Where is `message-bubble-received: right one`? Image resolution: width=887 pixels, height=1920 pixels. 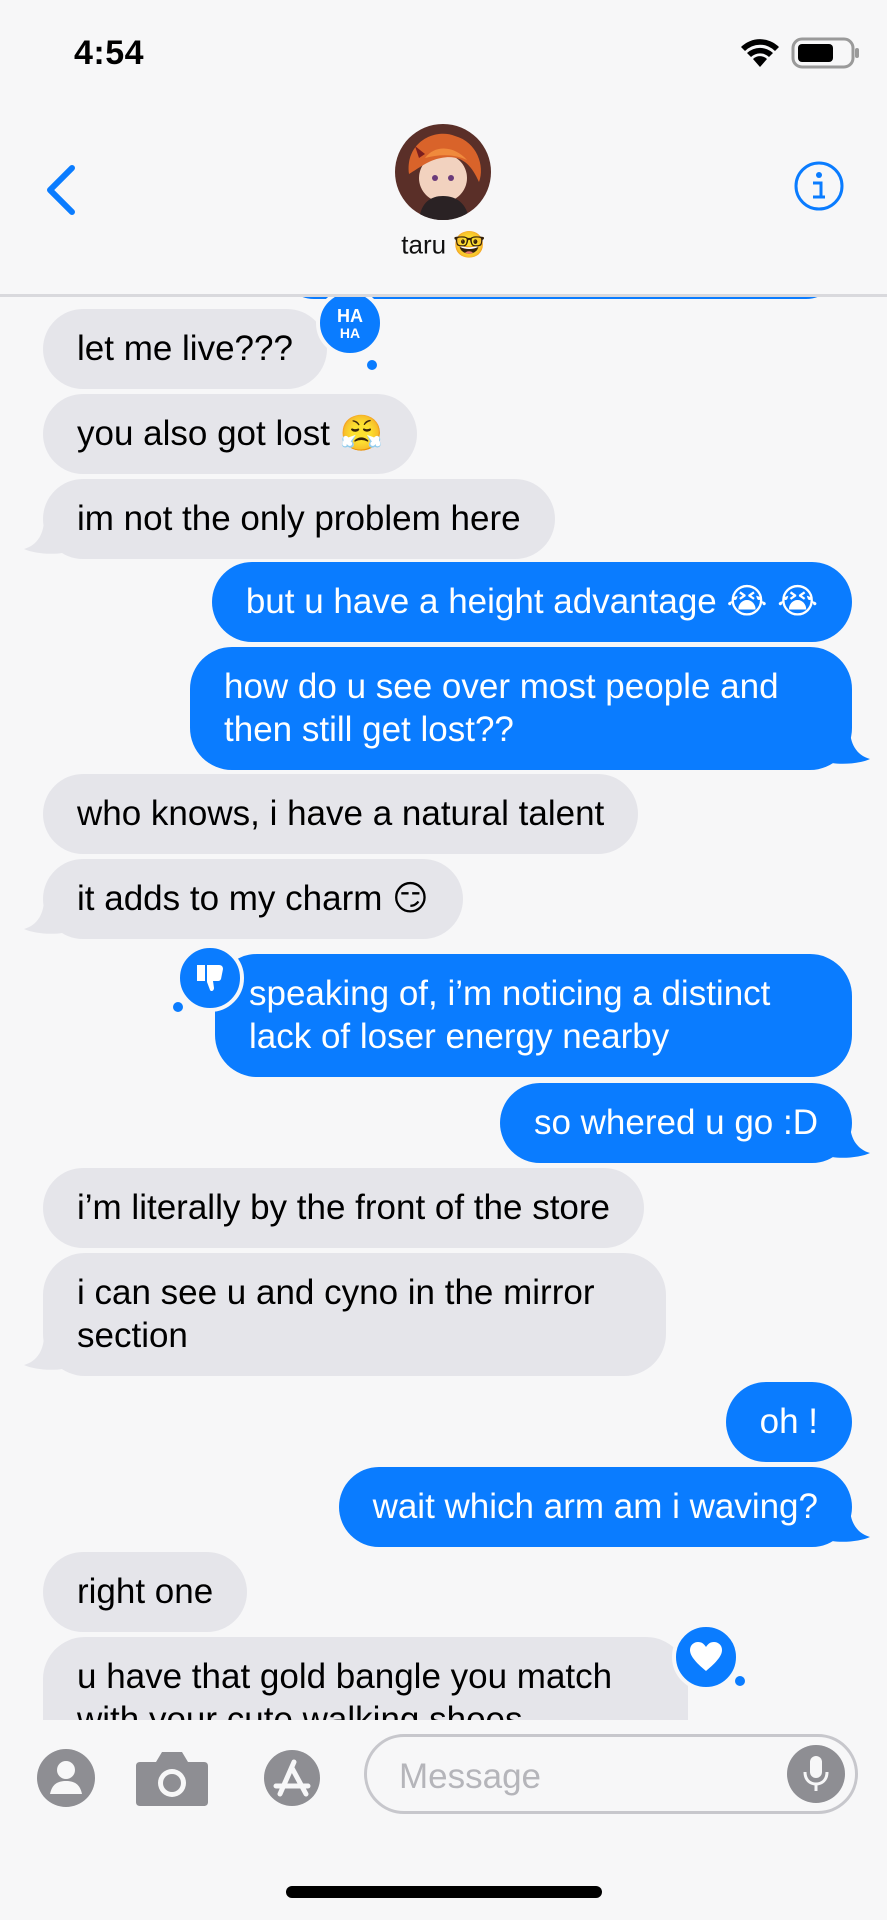 message-bubble-received: right one is located at coordinates (145, 1592).